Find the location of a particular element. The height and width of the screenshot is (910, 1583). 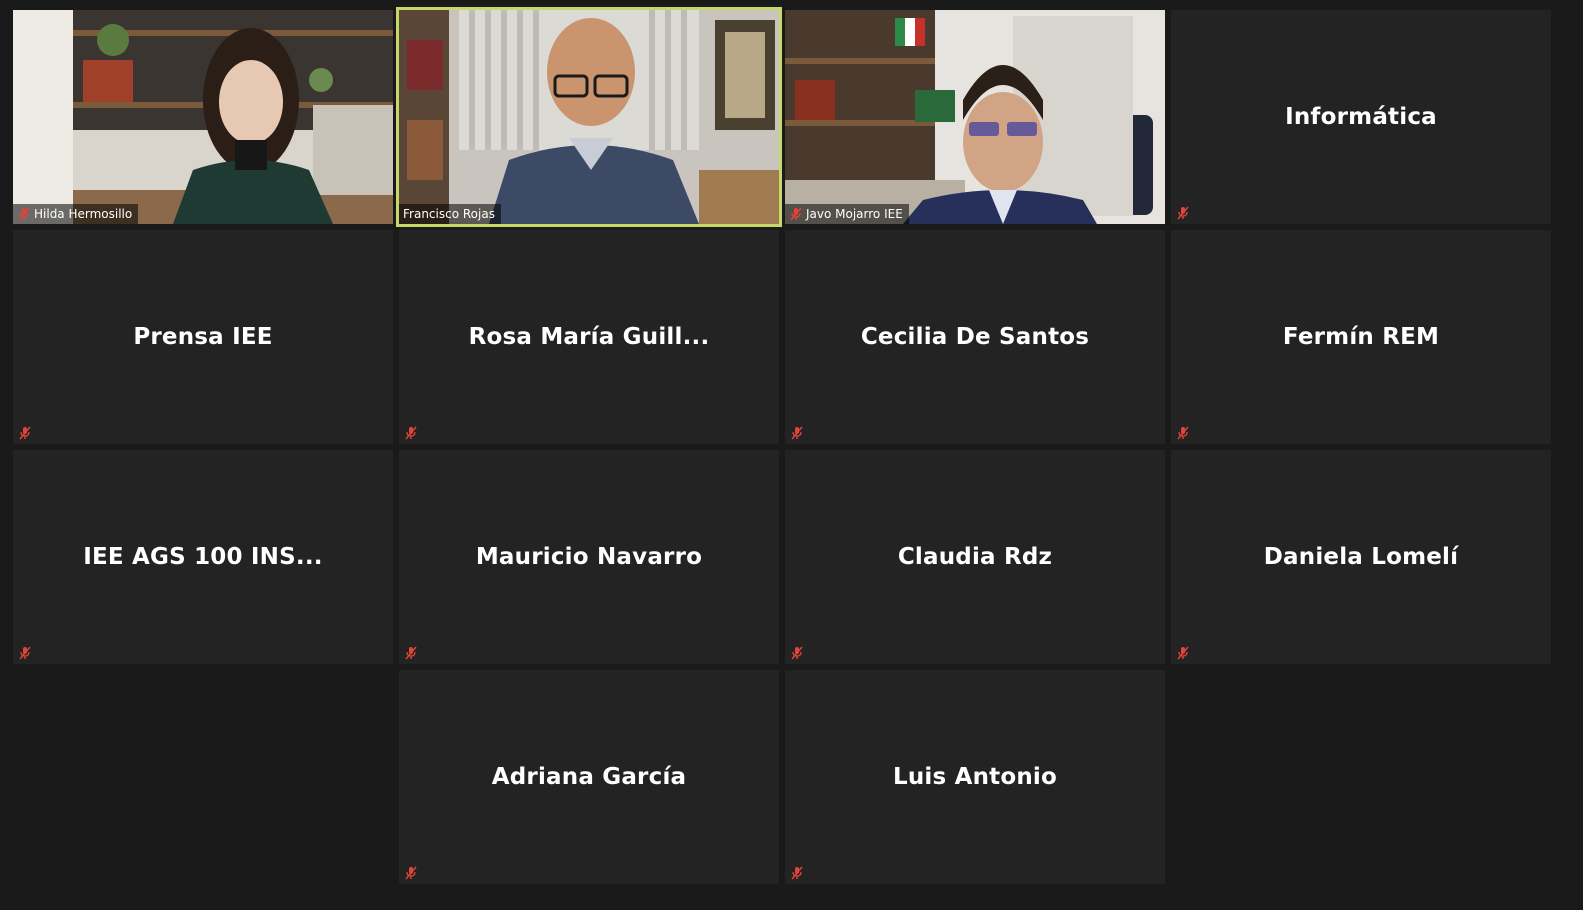

participant-name: Informática is located at coordinates (1361, 117).